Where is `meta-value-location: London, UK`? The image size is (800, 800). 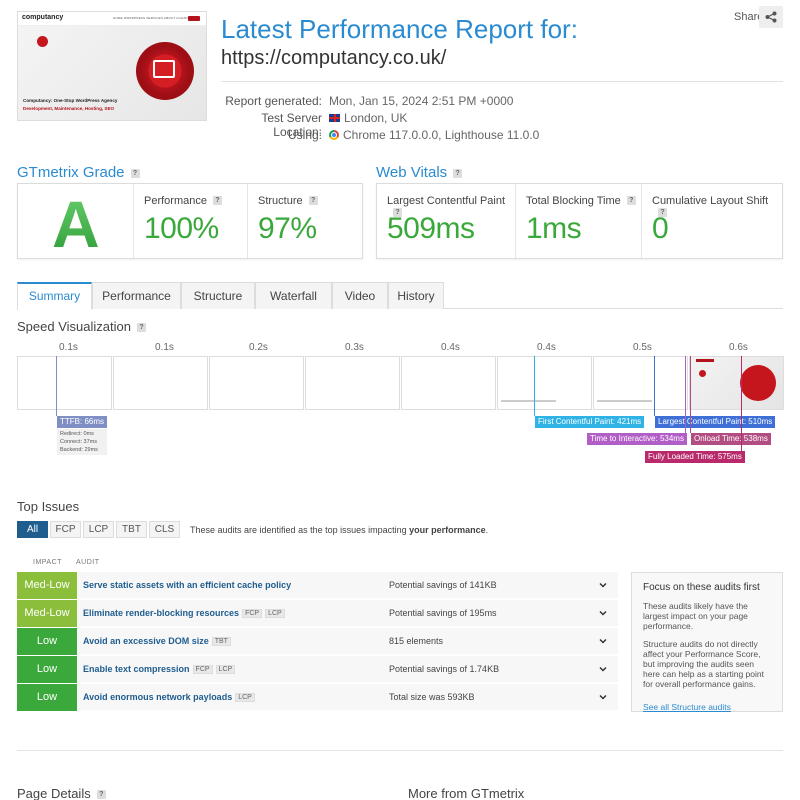 meta-value-location: London, UK is located at coordinates (368, 118).